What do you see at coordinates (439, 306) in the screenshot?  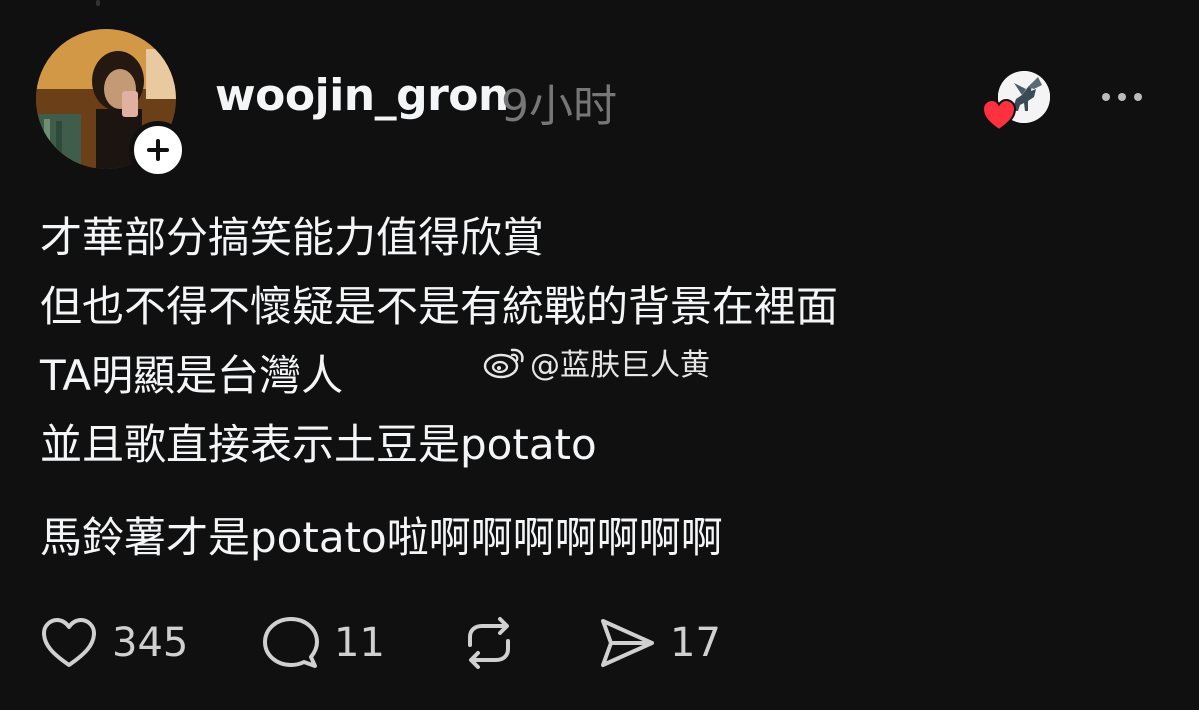 I see `post-body-line: 但也不得不懷疑是不是有統戰的背景在裡面` at bounding box center [439, 306].